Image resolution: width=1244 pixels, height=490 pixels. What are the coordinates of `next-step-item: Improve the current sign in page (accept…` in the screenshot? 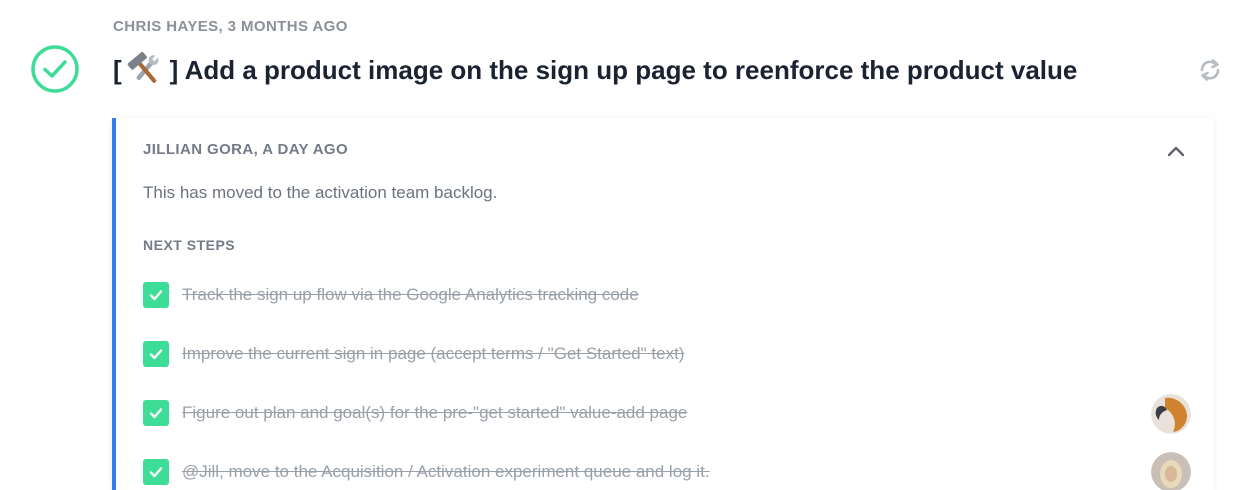 It's located at (668, 354).